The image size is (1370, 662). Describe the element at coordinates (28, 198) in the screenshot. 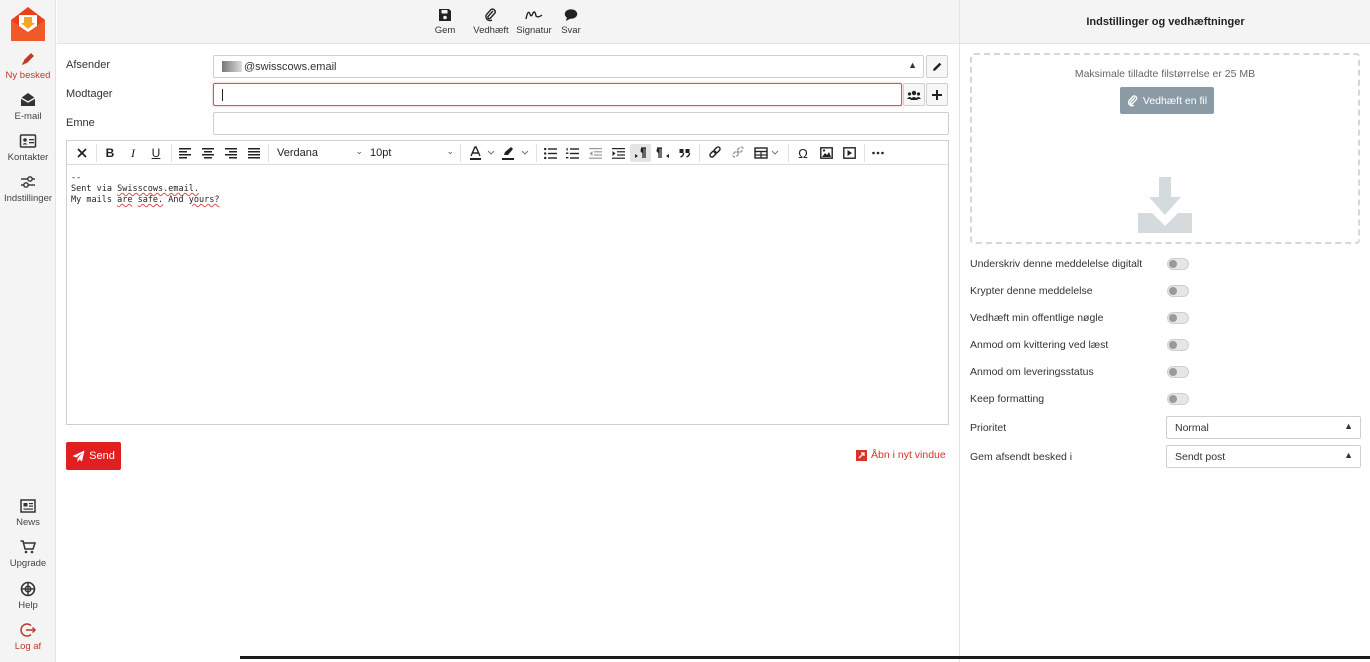

I see `sidebar-item-label: Indstillinger` at that location.